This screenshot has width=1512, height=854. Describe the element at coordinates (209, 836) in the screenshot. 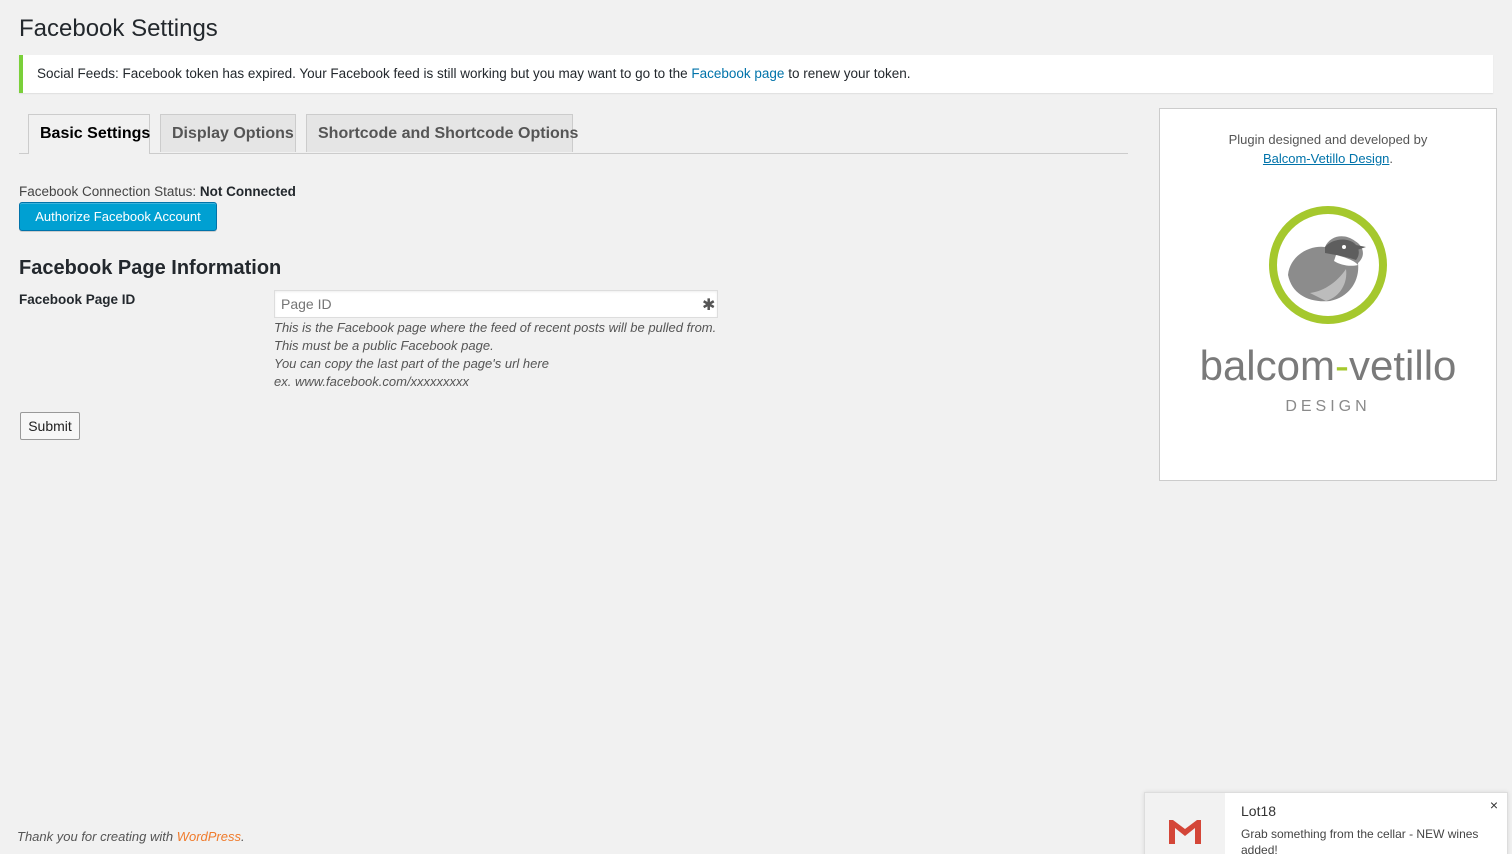

I see `wordpress-link: WordPress` at that location.